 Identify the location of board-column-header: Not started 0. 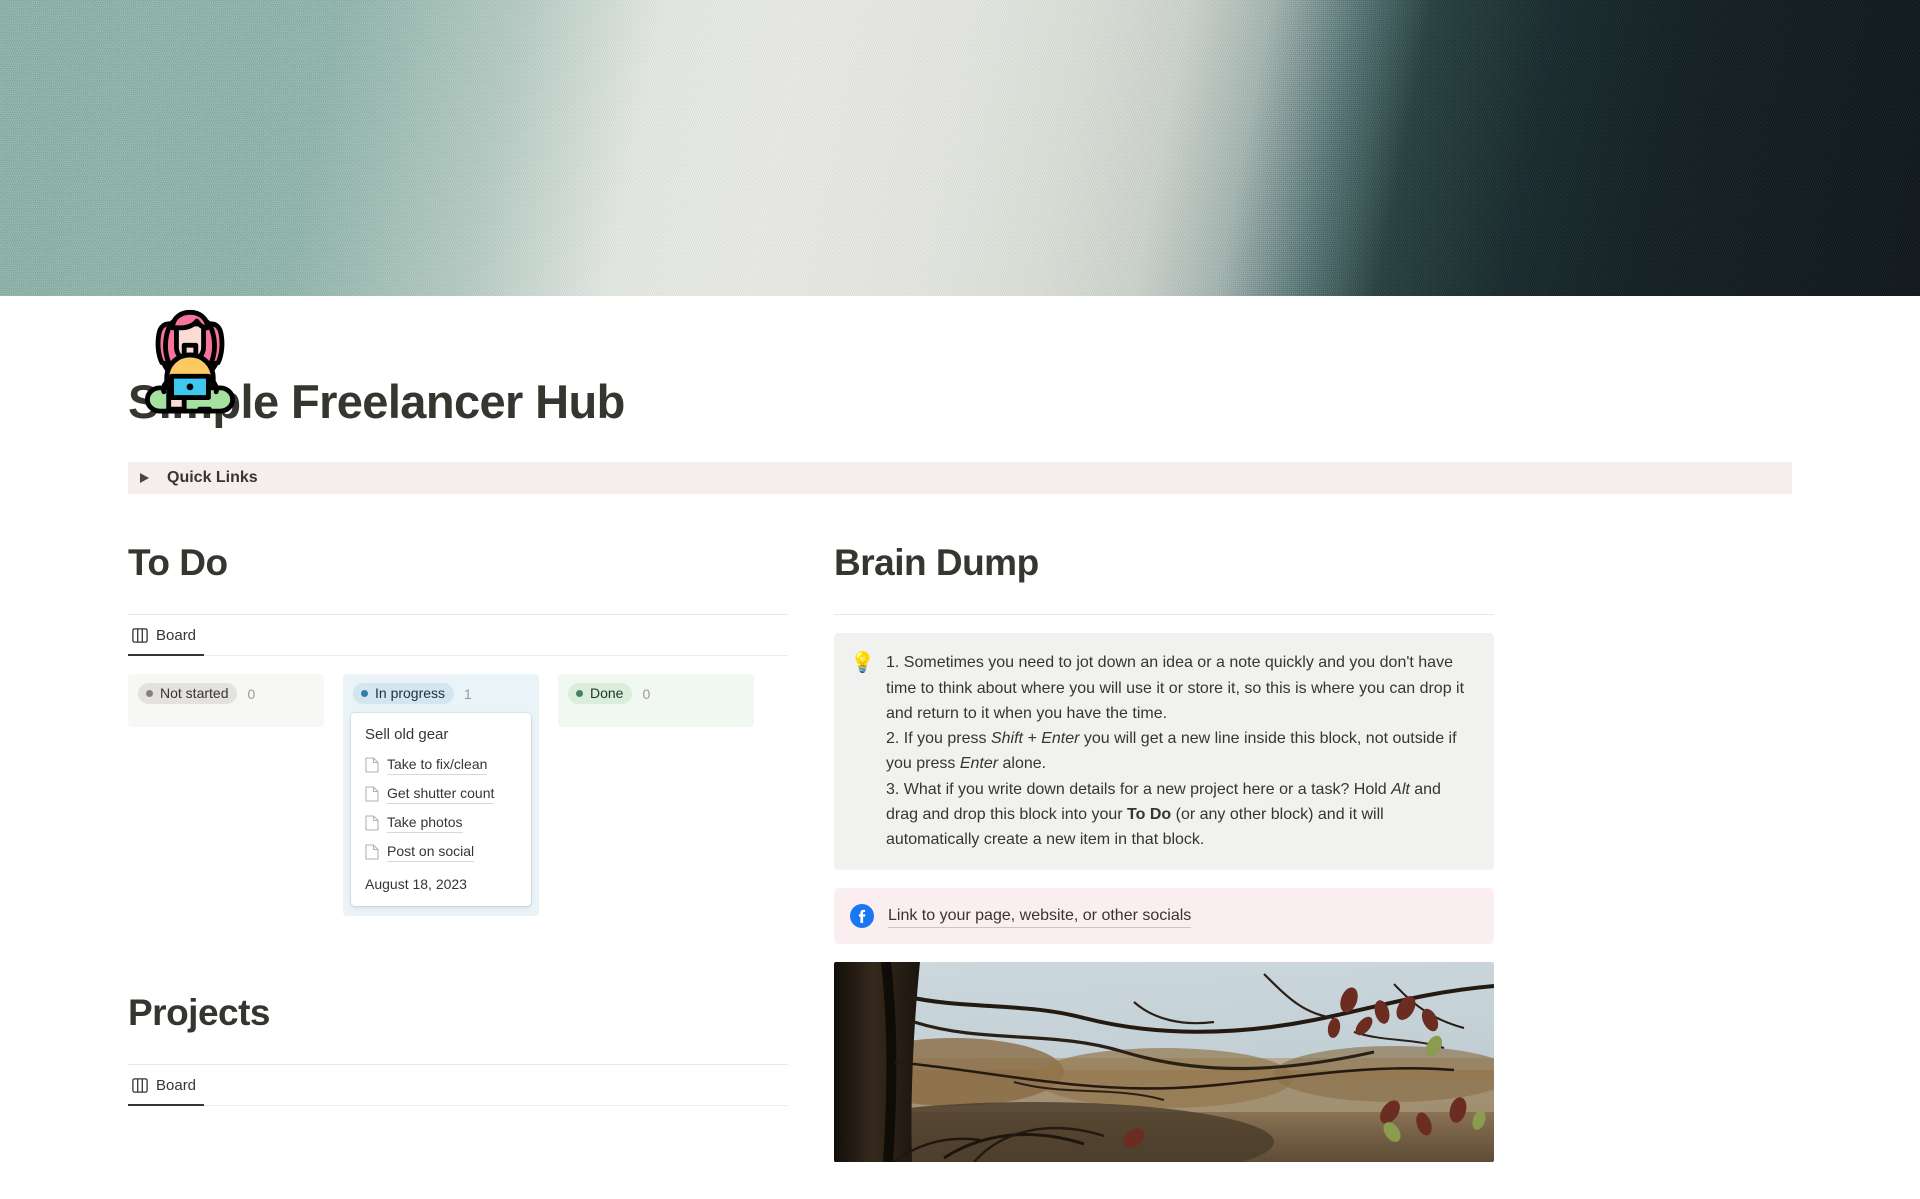
(226, 694).